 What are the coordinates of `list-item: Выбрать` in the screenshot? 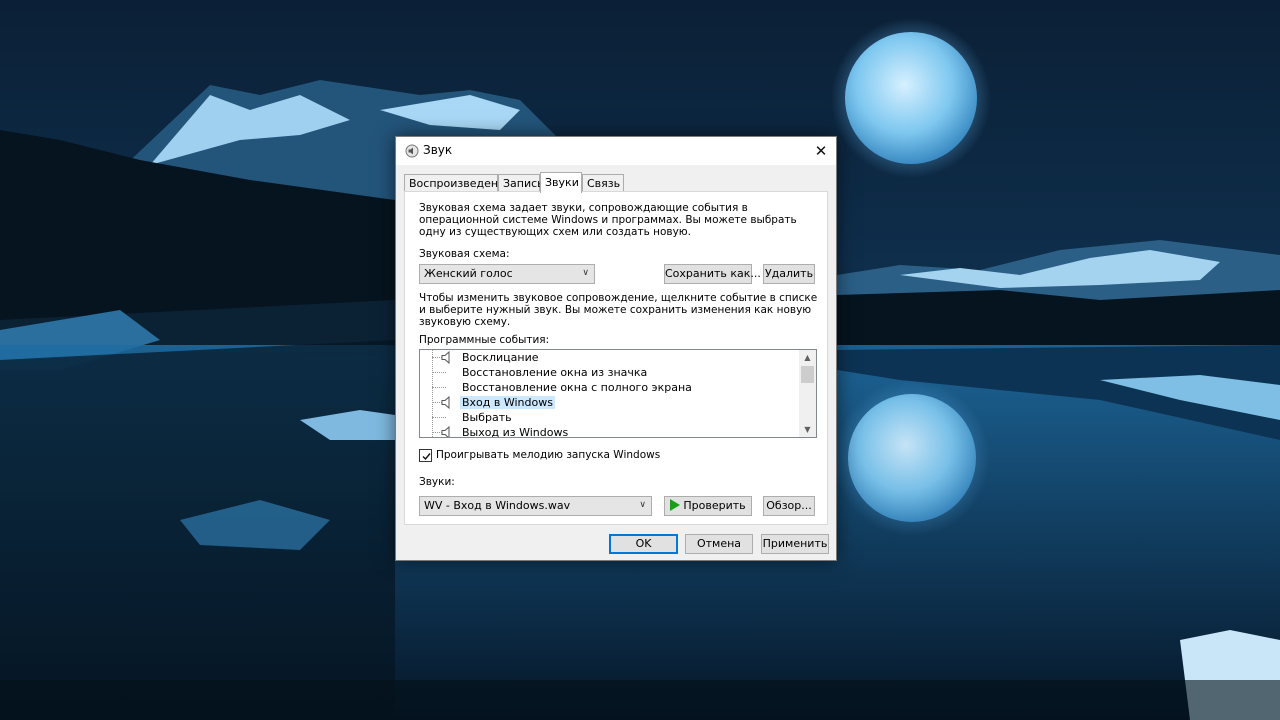 It's located at (609, 417).